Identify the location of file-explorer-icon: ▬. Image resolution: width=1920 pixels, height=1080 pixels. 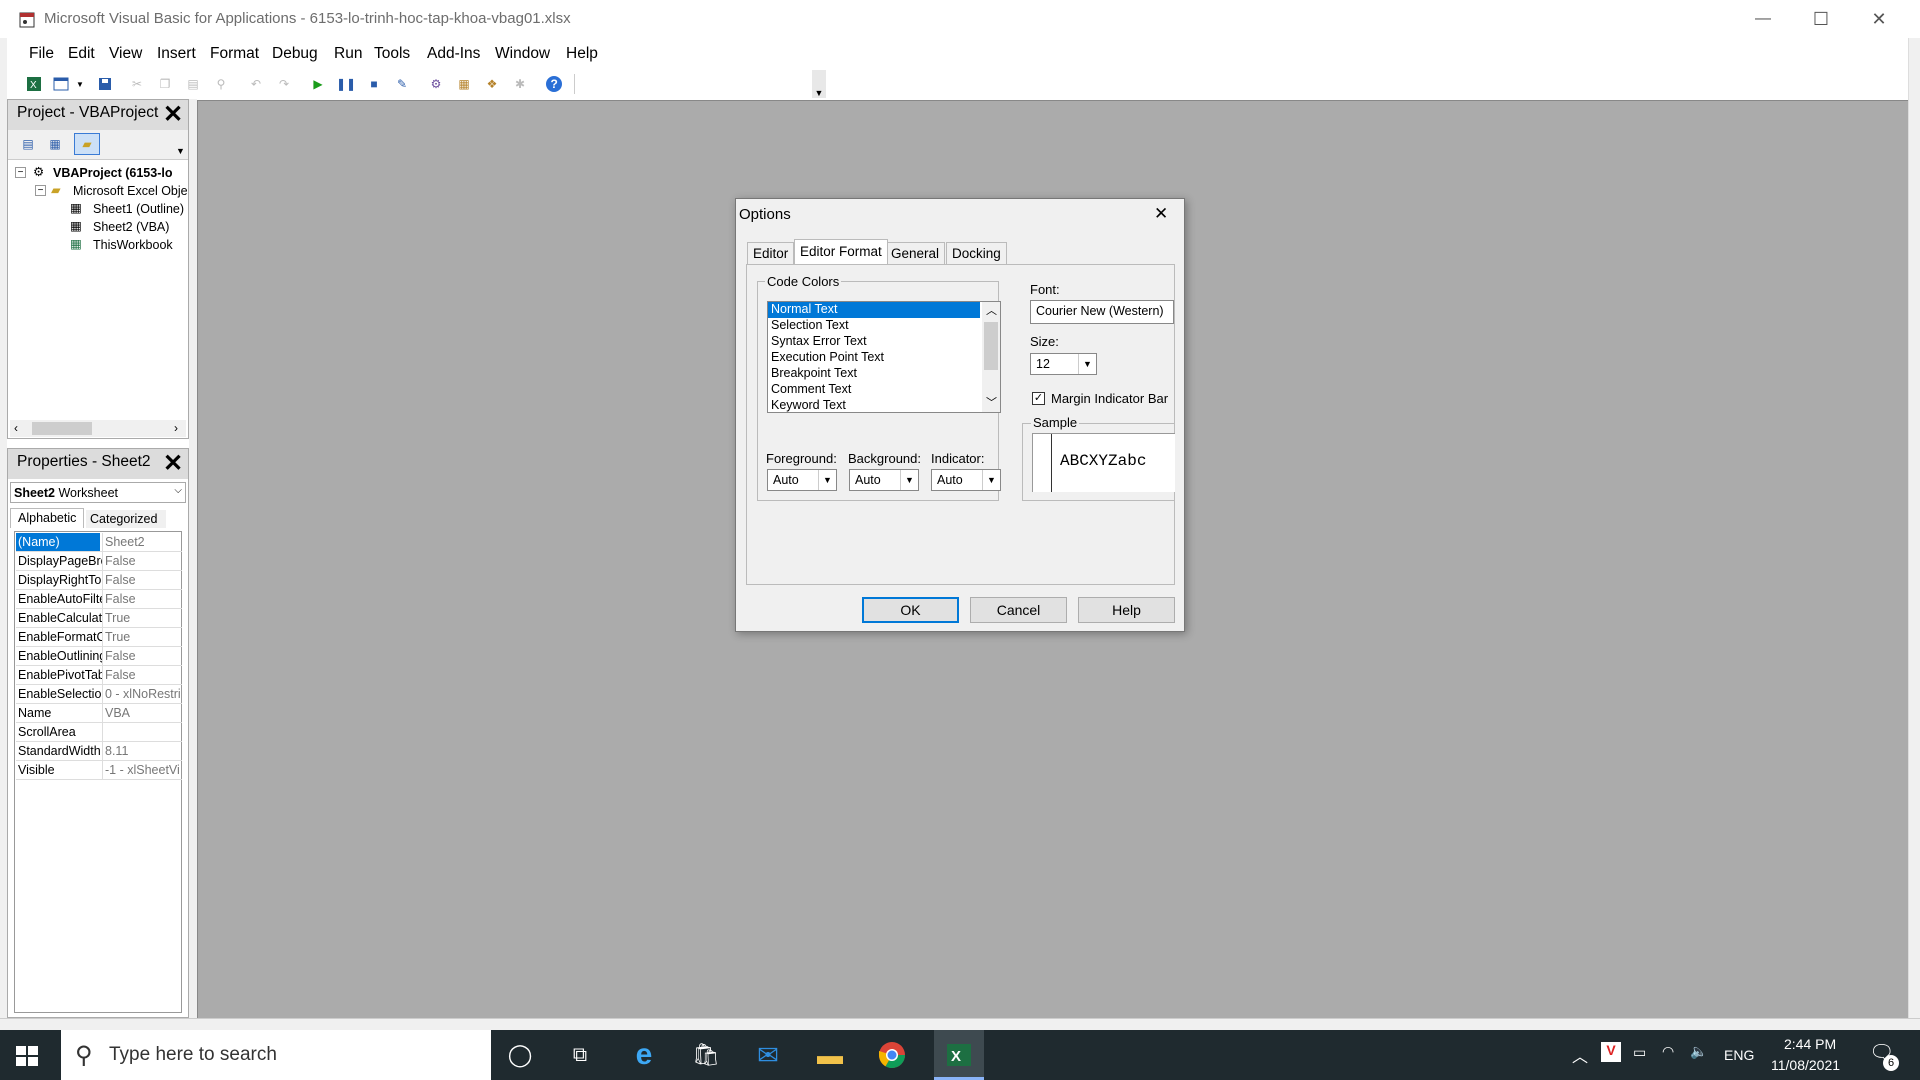
(830, 1055).